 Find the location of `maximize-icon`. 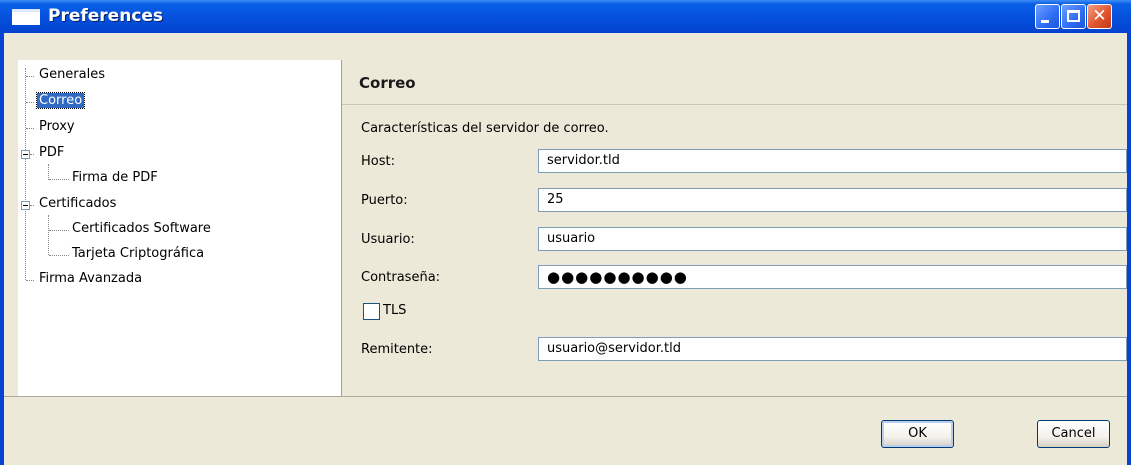

maximize-icon is located at coordinates (1073, 16).